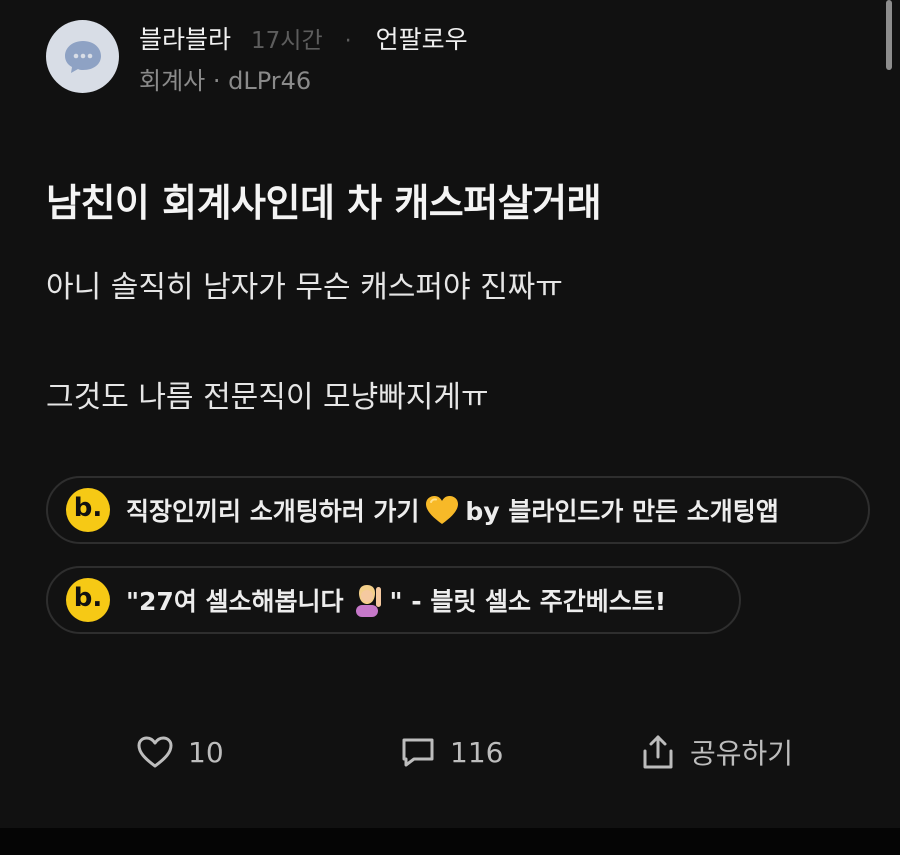 Image resolution: width=900 pixels, height=855 pixels. Describe the element at coordinates (155, 752) in the screenshot. I see `heart-outline-icon` at that location.